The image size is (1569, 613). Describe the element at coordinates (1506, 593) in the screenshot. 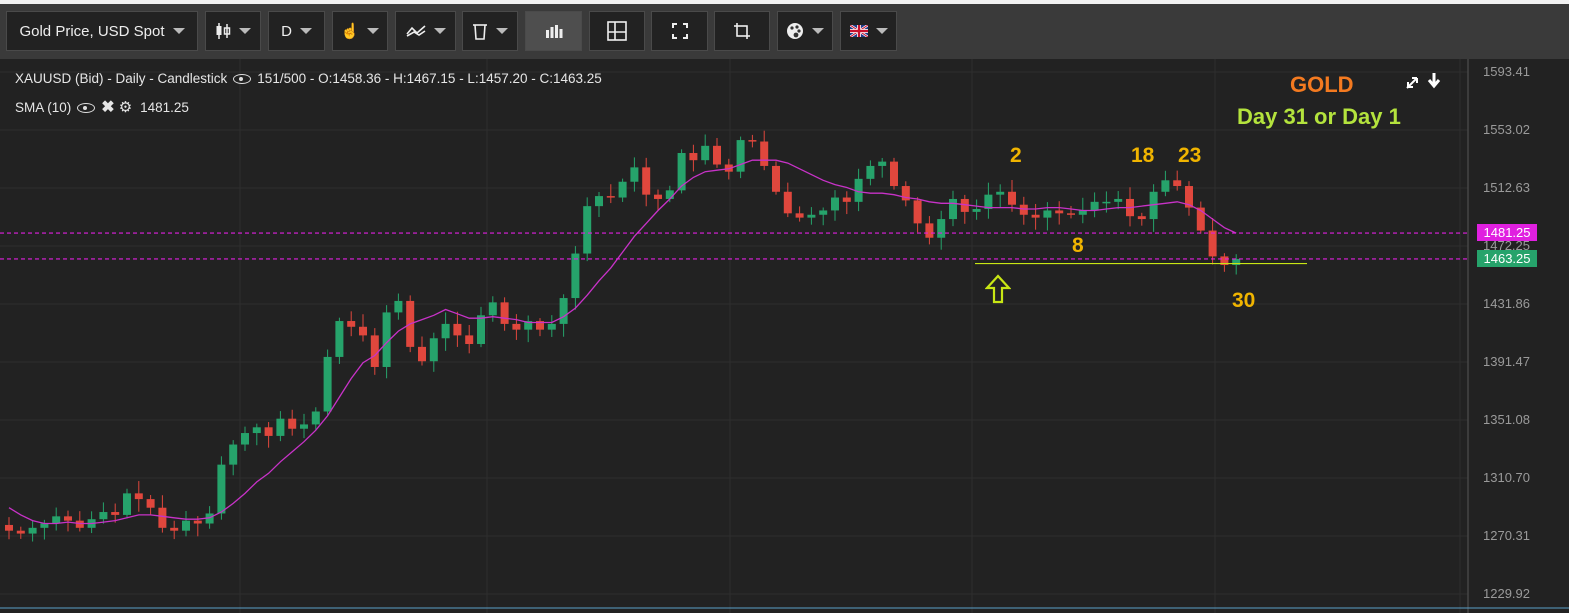

I see `price-tick-label: 1229.92` at that location.